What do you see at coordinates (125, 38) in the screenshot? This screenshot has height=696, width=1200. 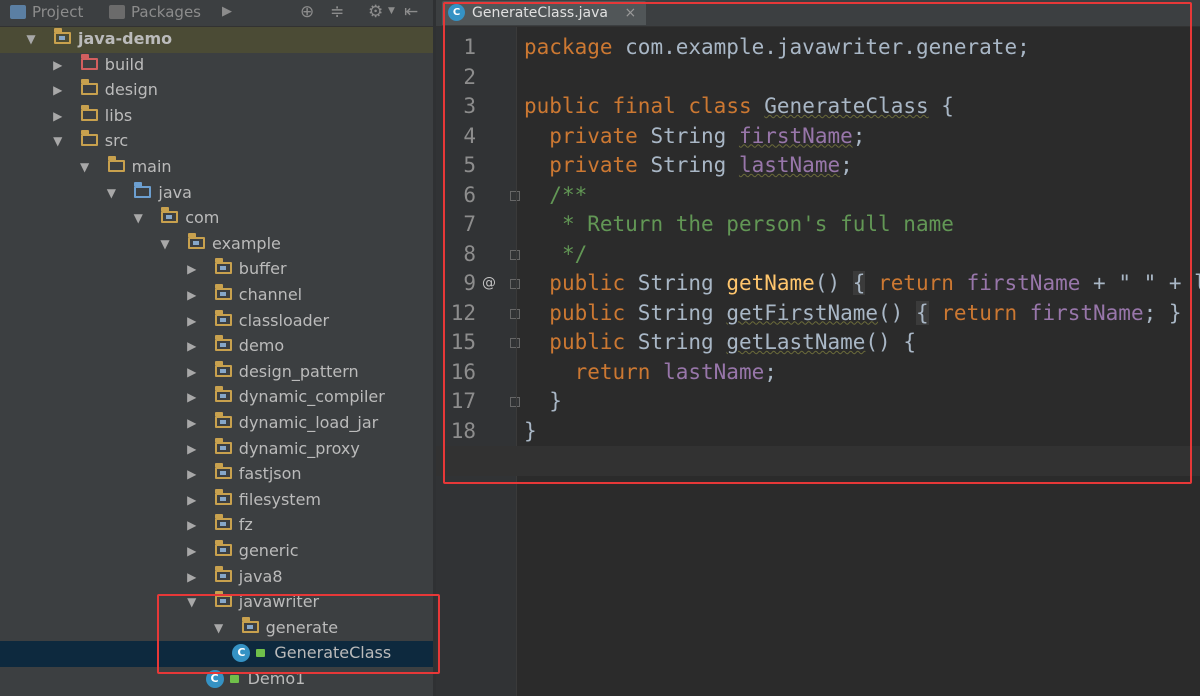 I see `tree-node-label: java-demo` at bounding box center [125, 38].